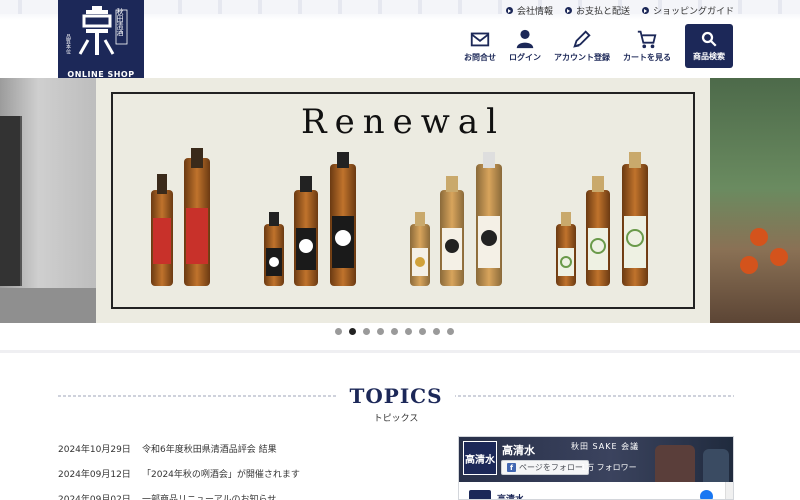 The image size is (800, 500). Describe the element at coordinates (609, 467) in the screenshot. I see `facebook-followers-count: 1万 フォロワー` at that location.